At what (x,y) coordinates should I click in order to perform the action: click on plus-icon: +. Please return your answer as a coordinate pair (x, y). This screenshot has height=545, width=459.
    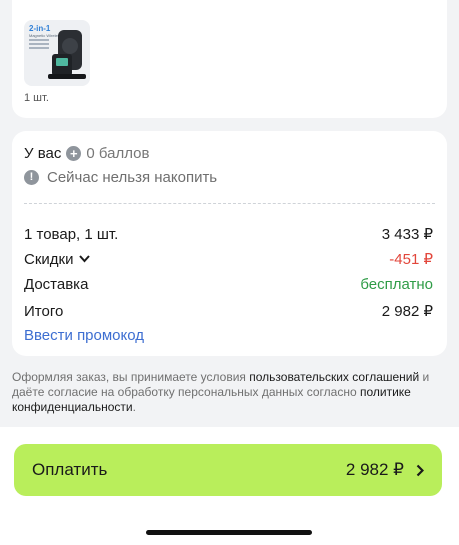
    Looking at the image, I should click on (74, 153).